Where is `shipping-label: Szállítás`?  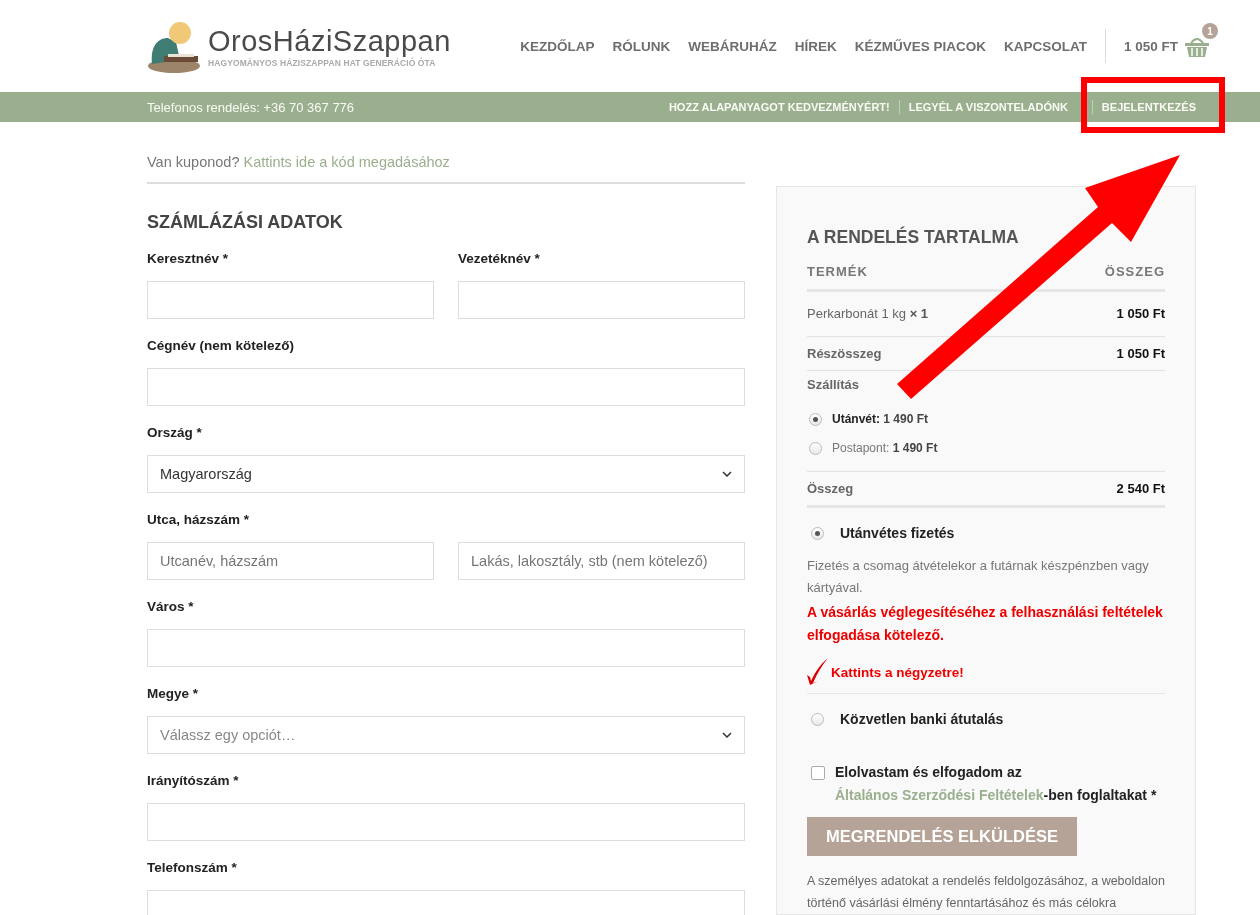
shipping-label: Szállítás is located at coordinates (833, 384).